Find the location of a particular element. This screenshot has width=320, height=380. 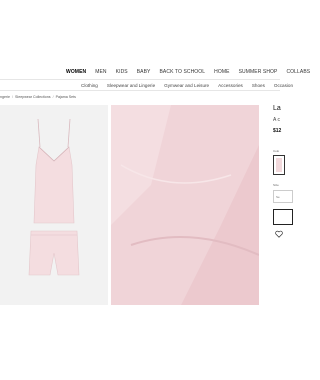

nav-collabs: COLLABS is located at coordinates (298, 72).